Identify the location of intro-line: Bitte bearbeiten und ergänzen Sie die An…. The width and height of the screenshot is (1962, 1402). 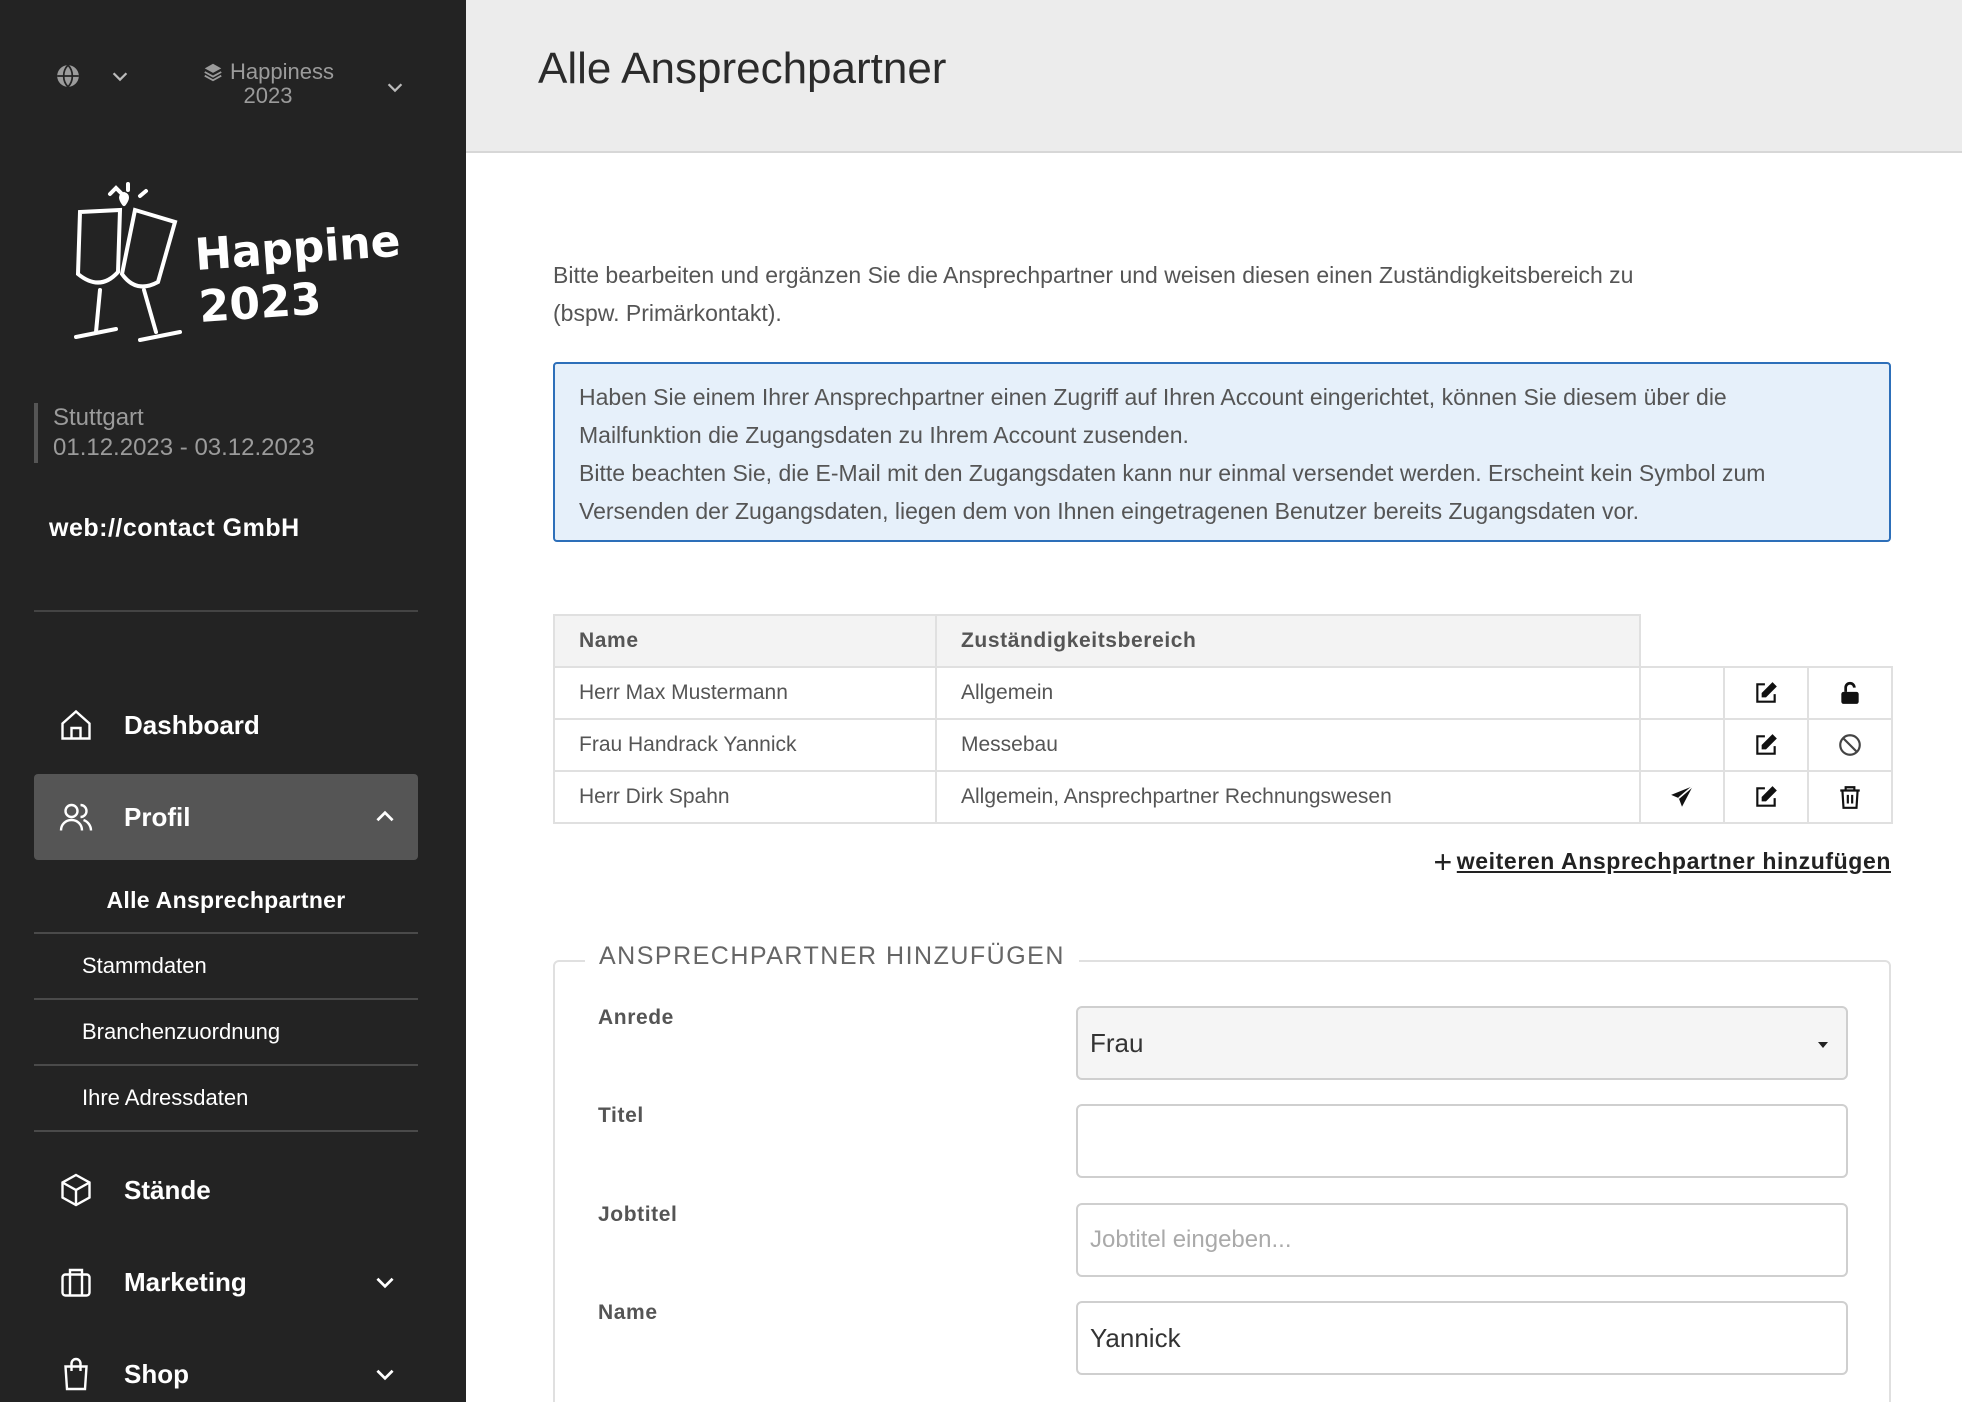
(1093, 275).